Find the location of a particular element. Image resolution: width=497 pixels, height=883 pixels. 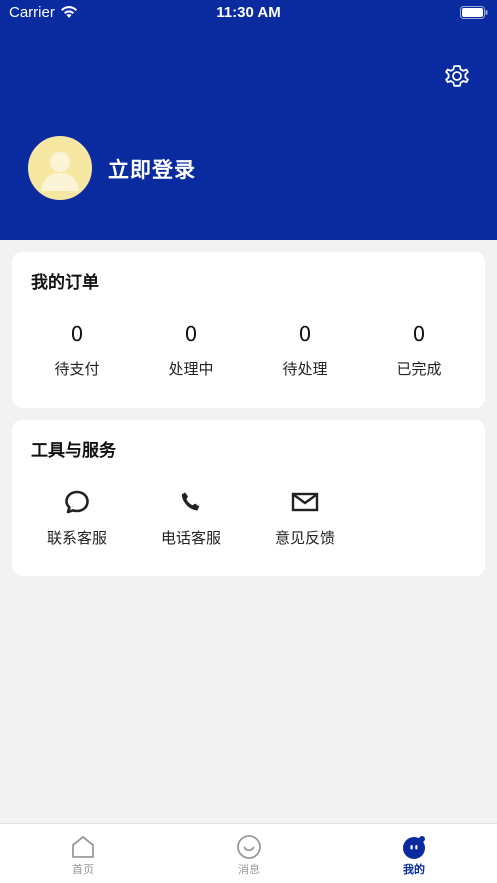

order-status-label: 处理中 is located at coordinates (191, 369).